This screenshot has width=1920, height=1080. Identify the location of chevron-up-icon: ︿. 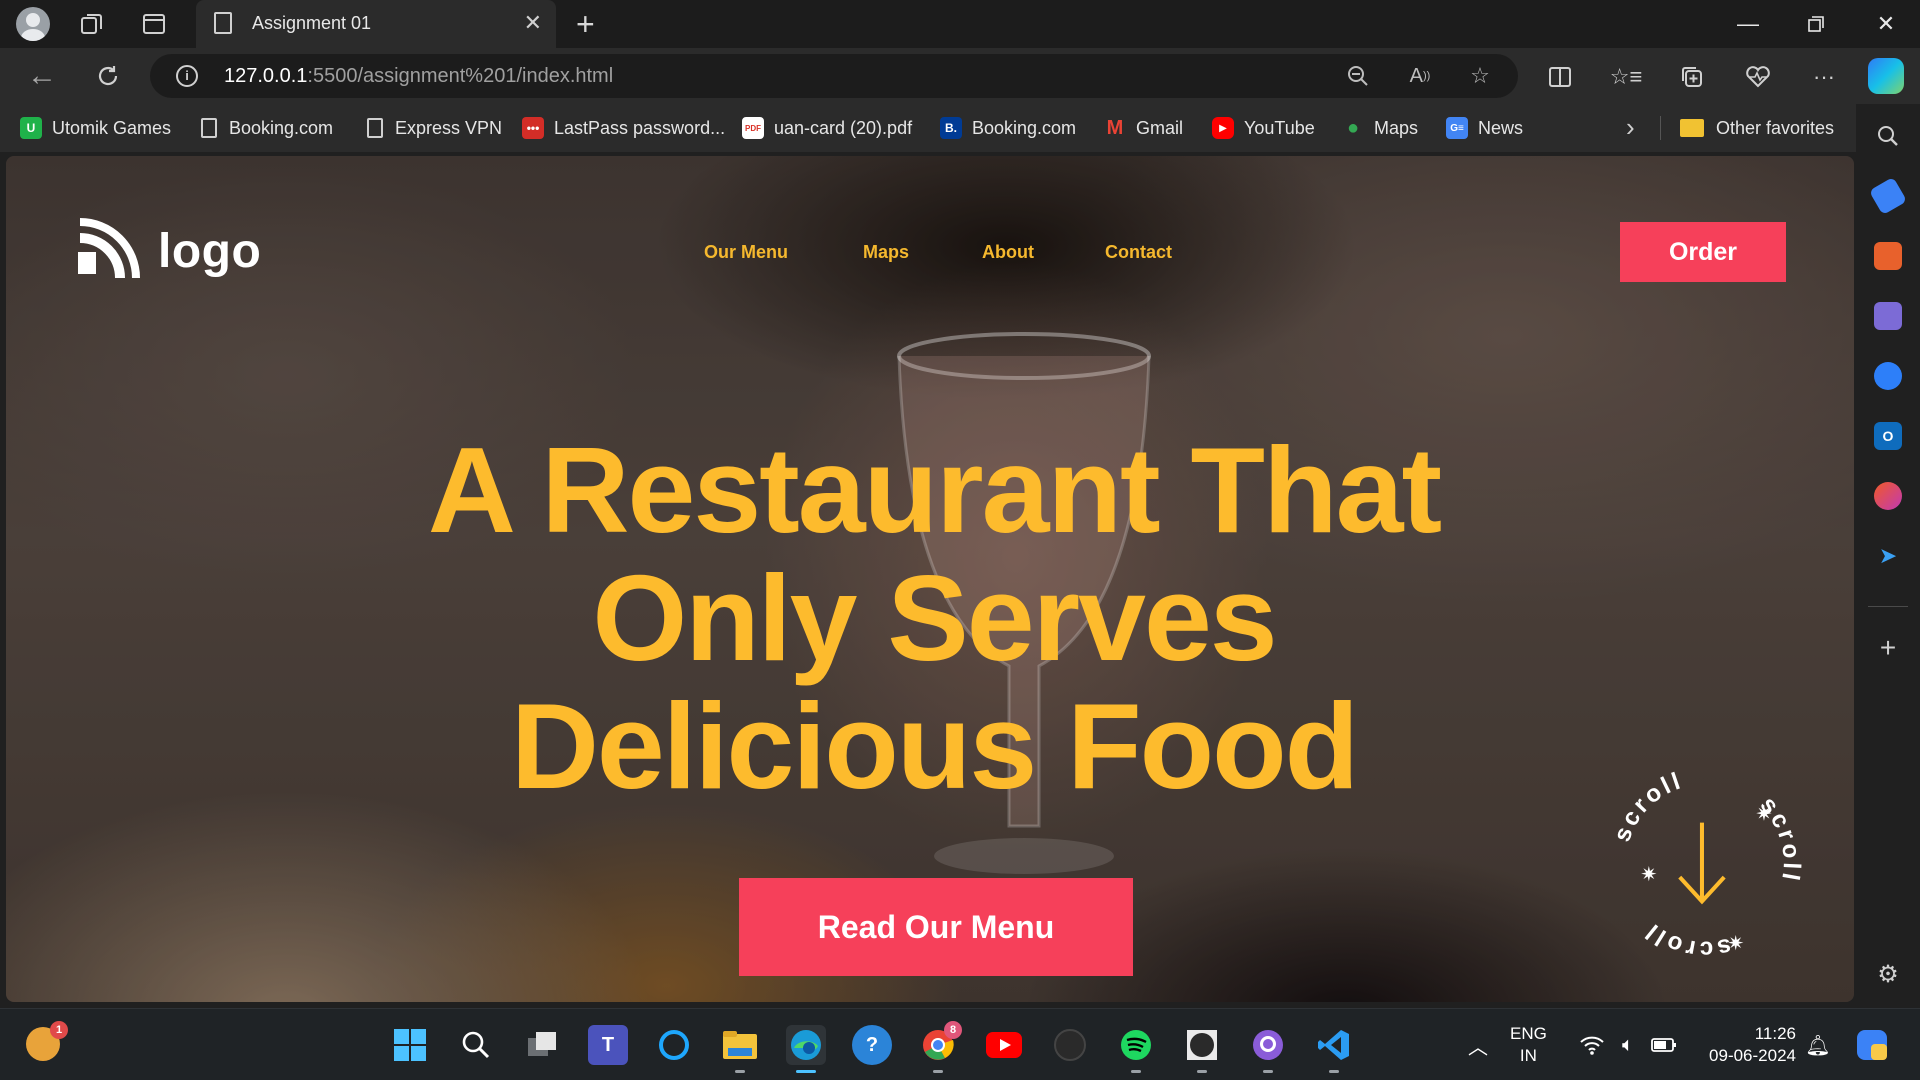
(1478, 1045).